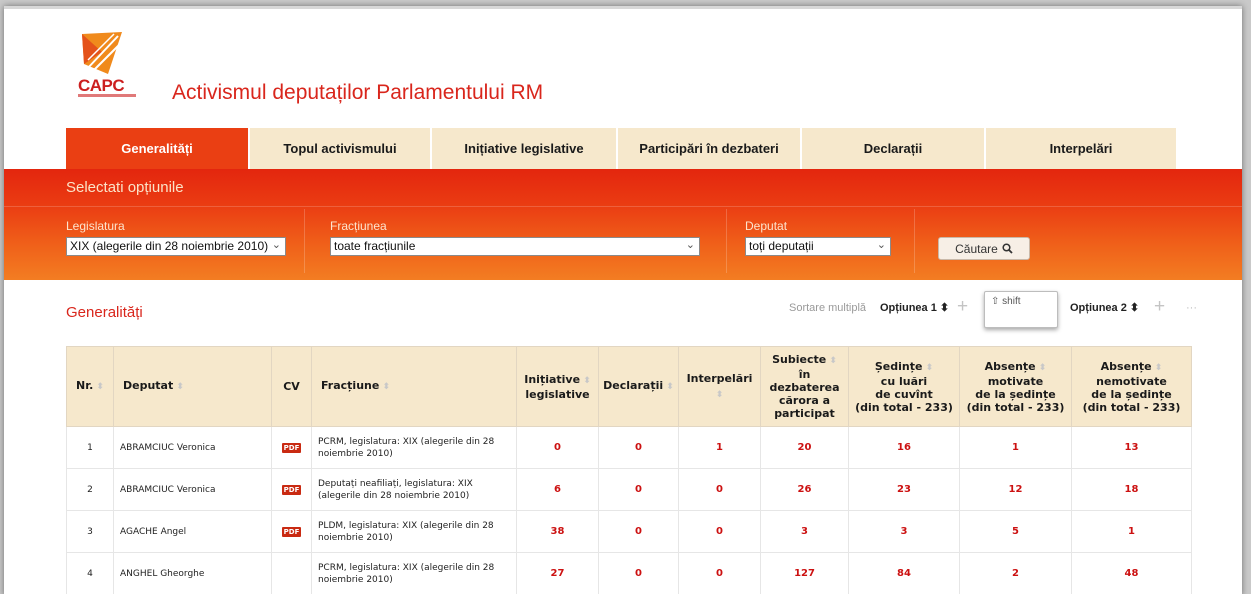 The width and height of the screenshot is (1251, 594). I want to click on sort-option-2: Opțiunea 2 ⬍, so click(1104, 307).